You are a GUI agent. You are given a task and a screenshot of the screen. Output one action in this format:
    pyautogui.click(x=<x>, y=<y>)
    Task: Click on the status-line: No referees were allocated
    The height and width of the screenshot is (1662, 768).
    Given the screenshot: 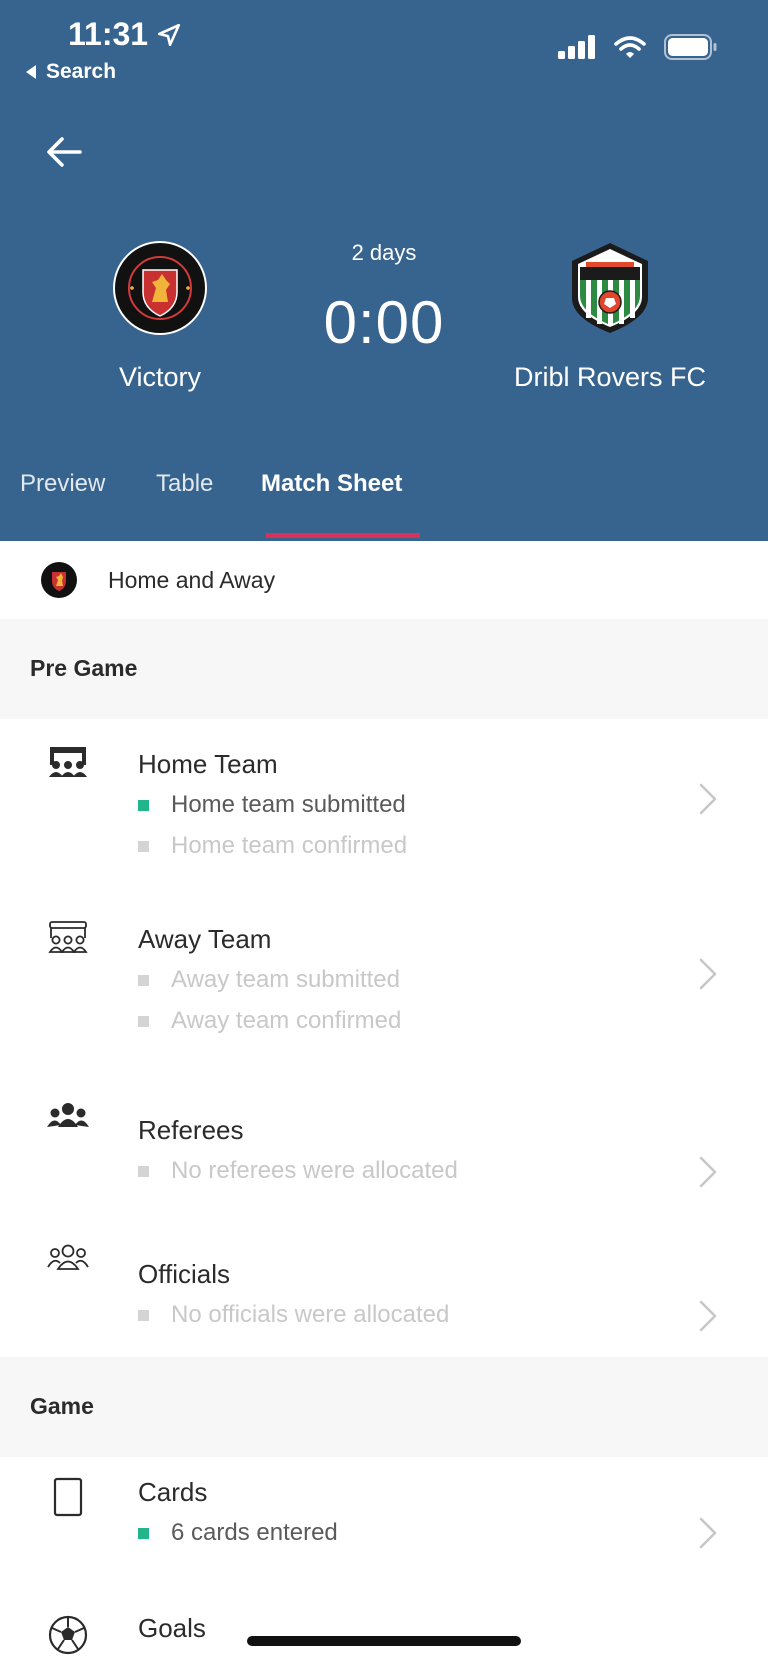 What is the action you would take?
    pyautogui.click(x=298, y=1171)
    